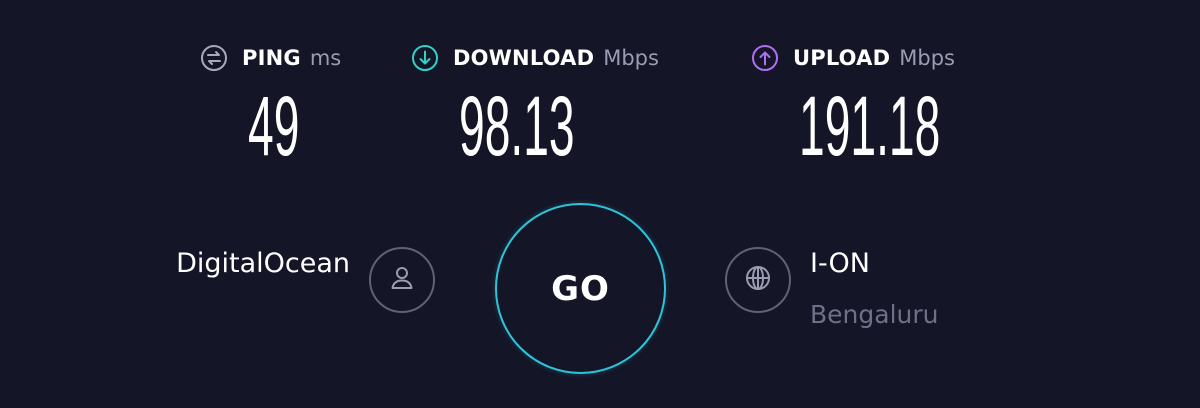 Image resolution: width=1200 pixels, height=408 pixels. I want to click on ping-value: 49, so click(274, 126).